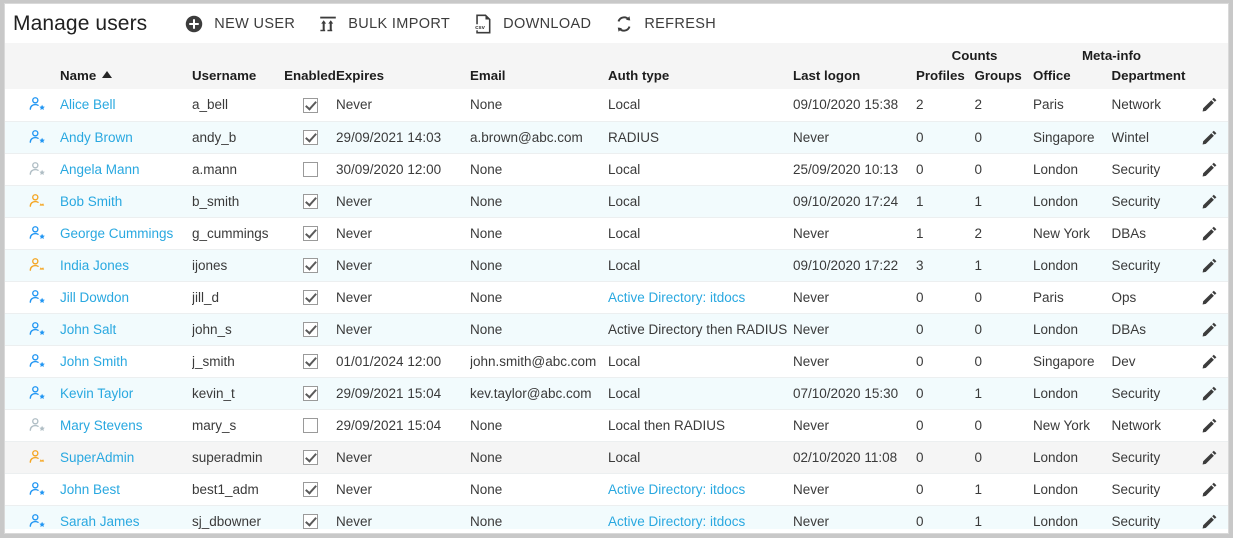 This screenshot has width=1233, height=538. Describe the element at coordinates (94, 265) in the screenshot. I see `user-name-link: India Jones` at that location.